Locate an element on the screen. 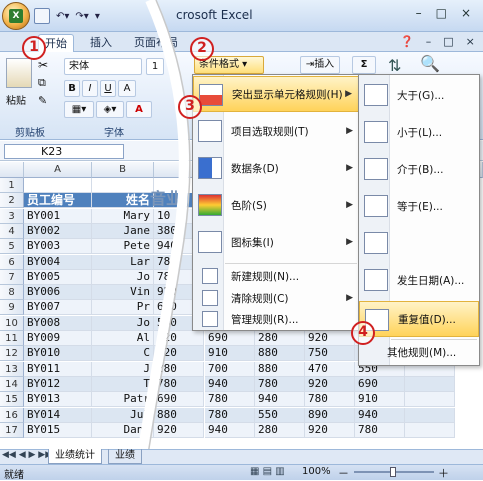  name-box: K23 is located at coordinates (64, 151).